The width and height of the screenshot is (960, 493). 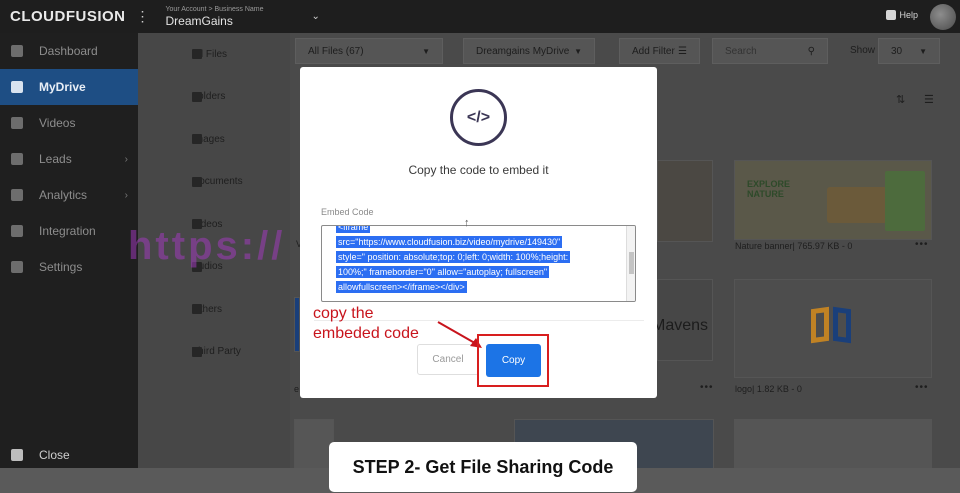 What do you see at coordinates (909, 51) in the screenshot?
I see `show-count-dropdown: 30 ▼` at bounding box center [909, 51].